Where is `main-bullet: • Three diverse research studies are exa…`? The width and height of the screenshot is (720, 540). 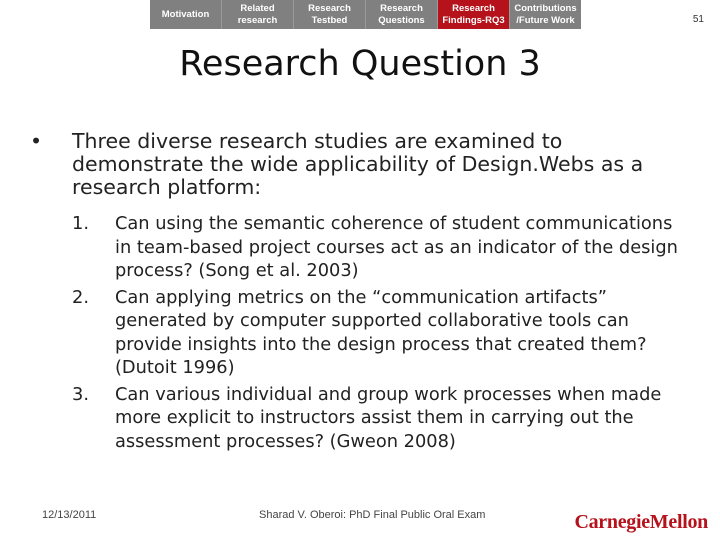 main-bullet: • Three diverse research studies are exa… is located at coordinates (365, 164).